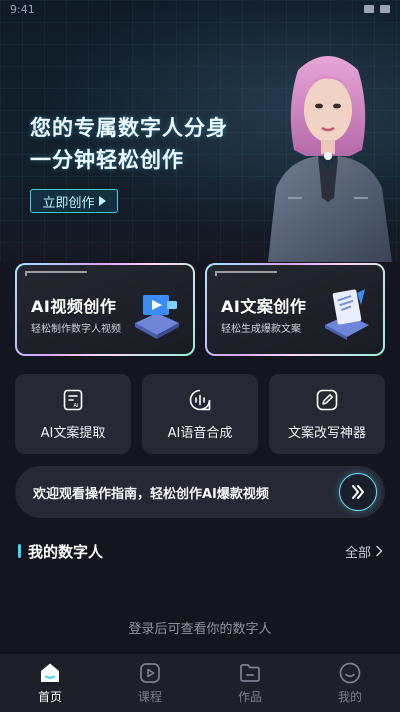 The width and height of the screenshot is (400, 712). I want to click on ai-voice-synthesis-tool: AI语音合成, so click(200, 414).